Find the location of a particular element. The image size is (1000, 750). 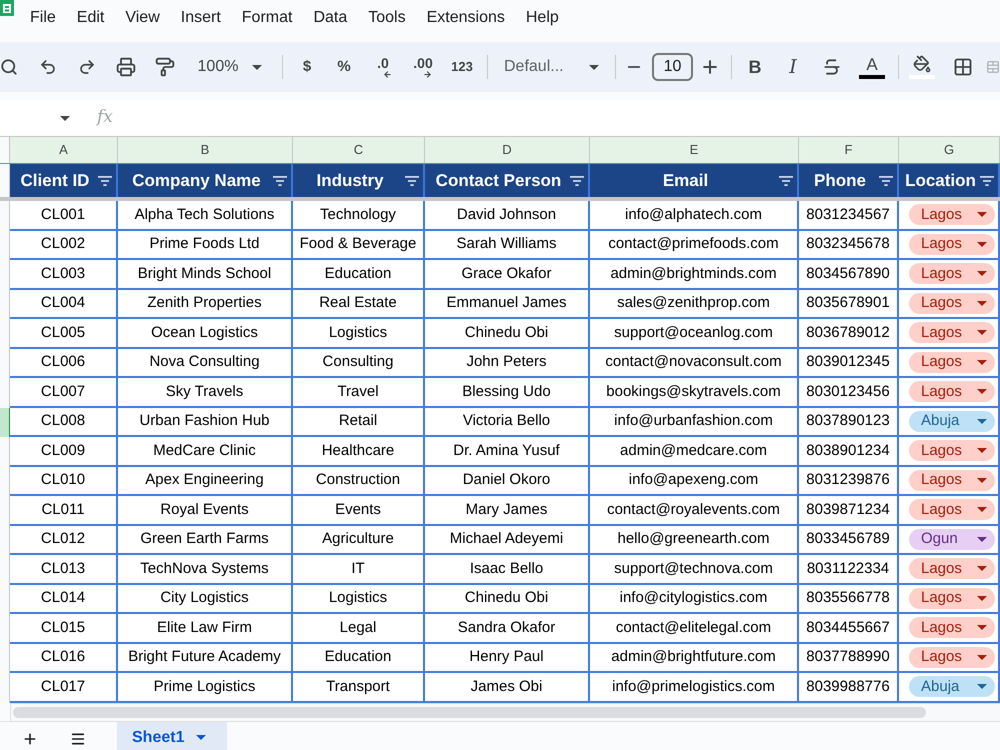

table-cell: contact@primefoods.com is located at coordinates (694, 245).